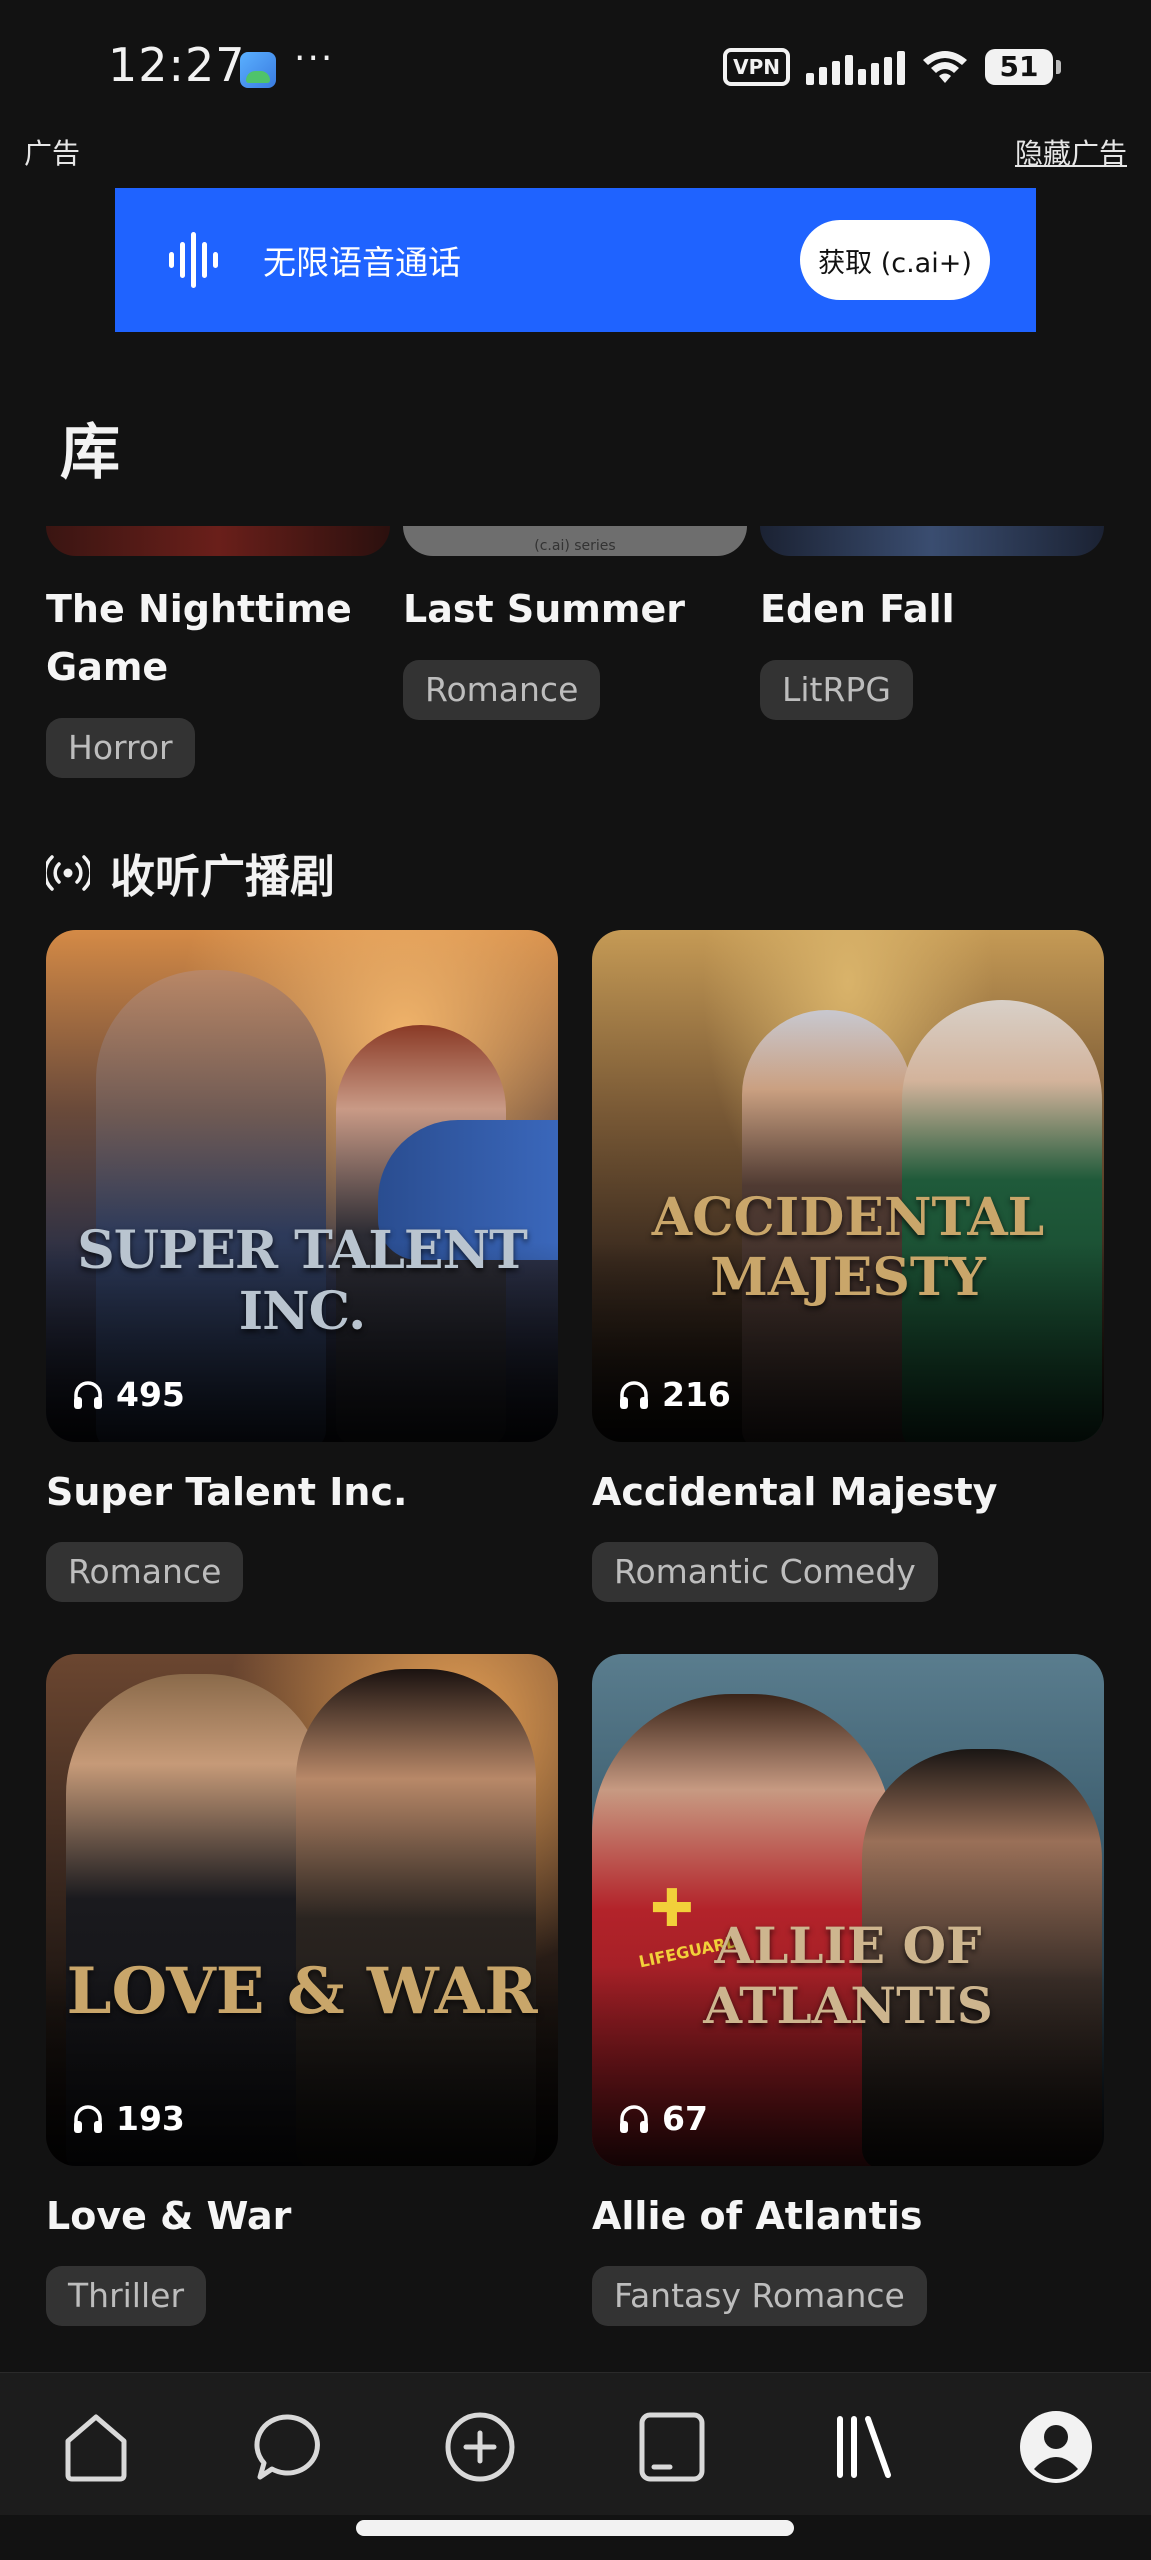  I want to click on play-count: 216, so click(674, 1394).